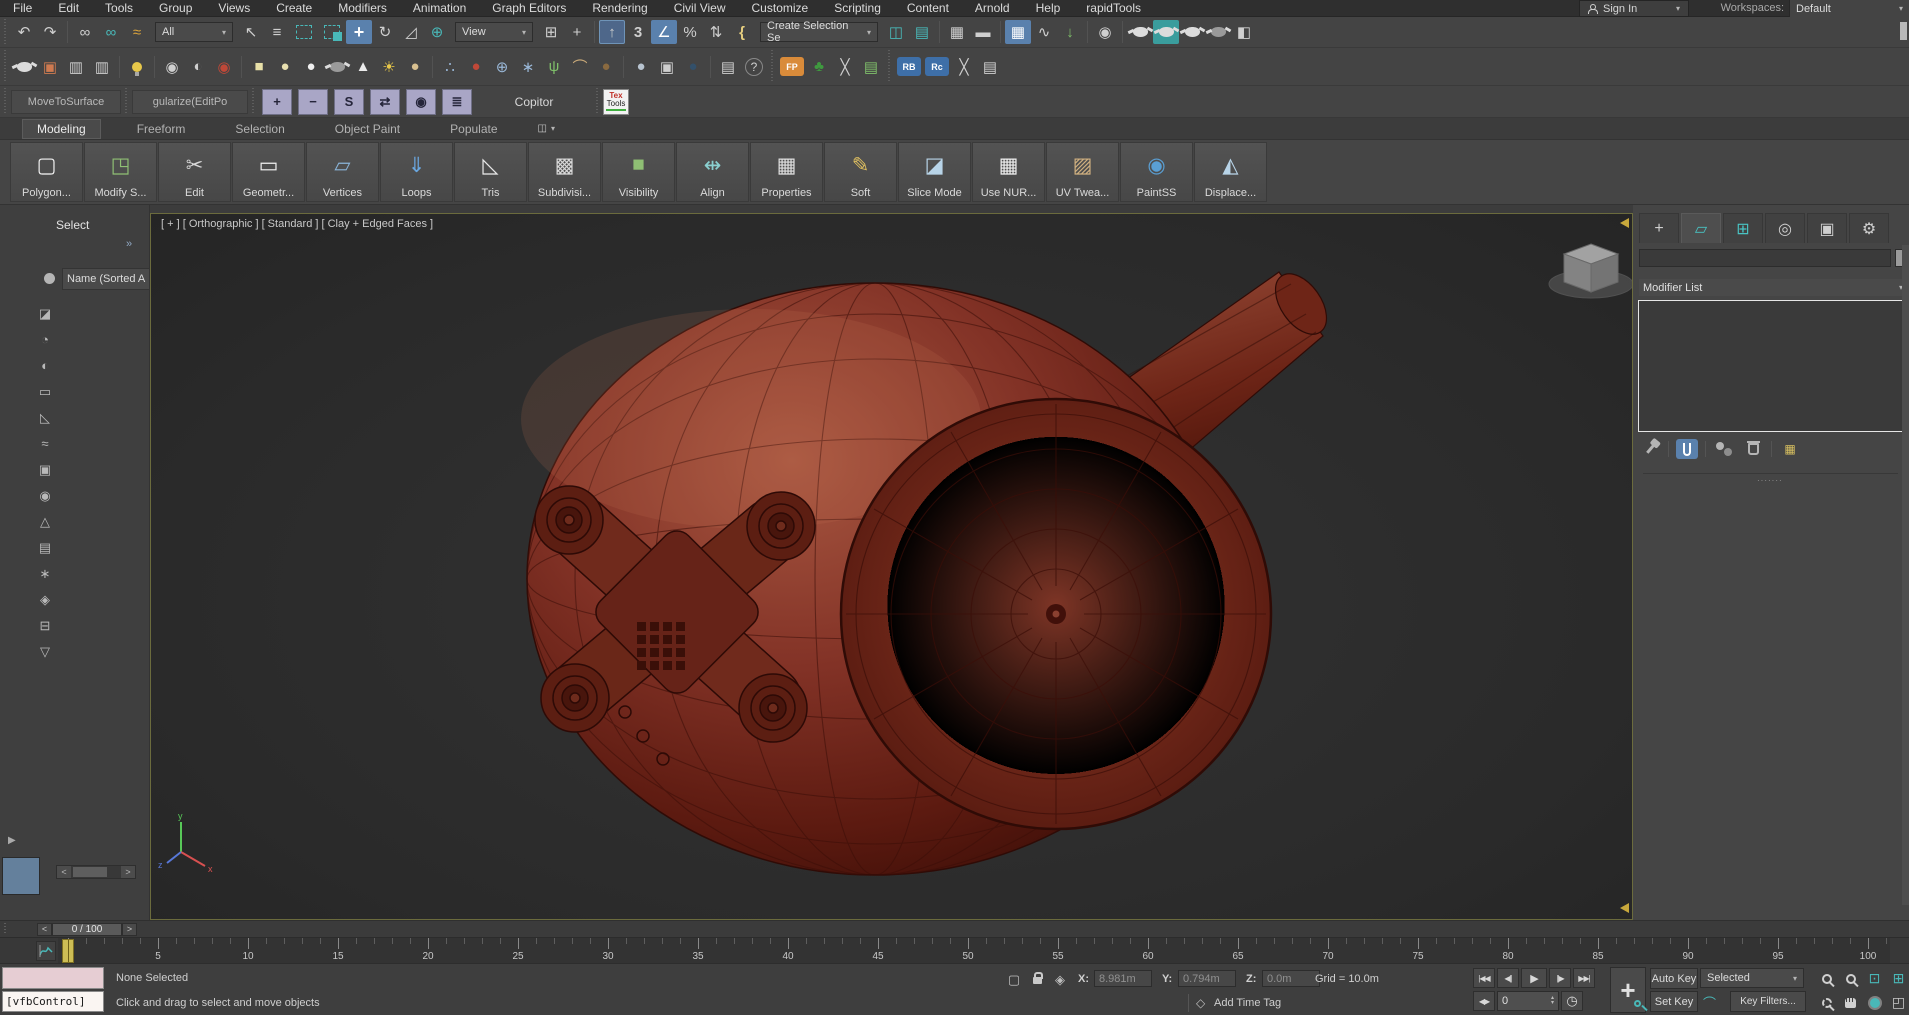  I want to click on auto-key-button: Auto Key, so click(1674, 978).